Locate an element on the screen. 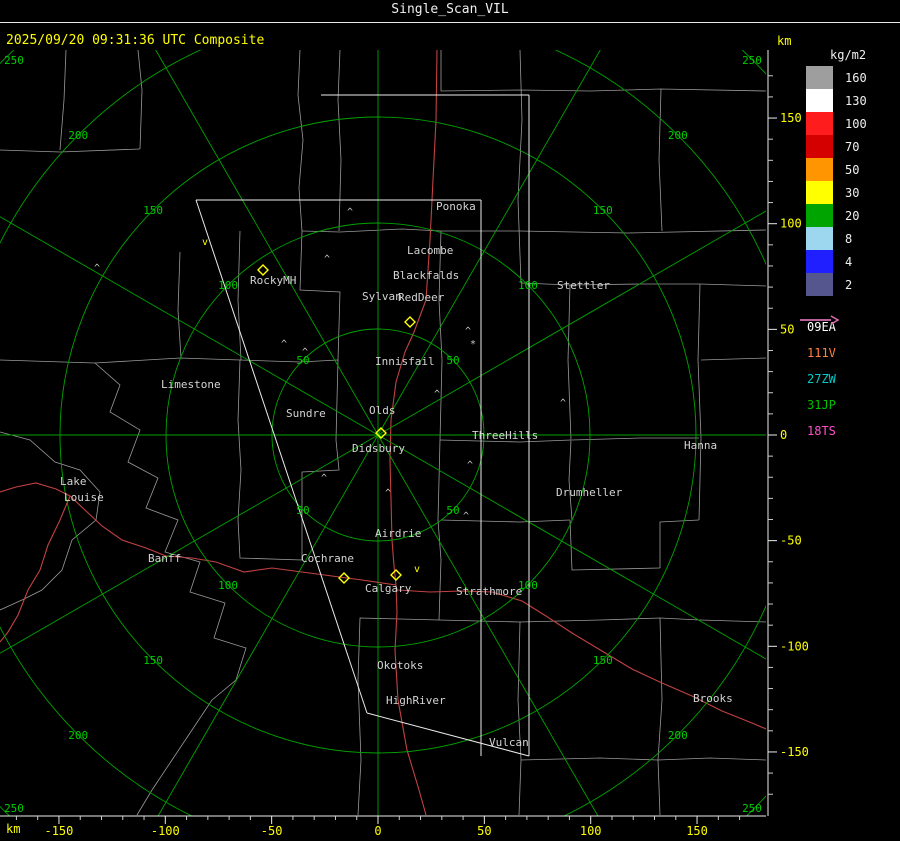 The image size is (900, 841). radar-site-entry: 27ZW is located at coordinates (819, 353).